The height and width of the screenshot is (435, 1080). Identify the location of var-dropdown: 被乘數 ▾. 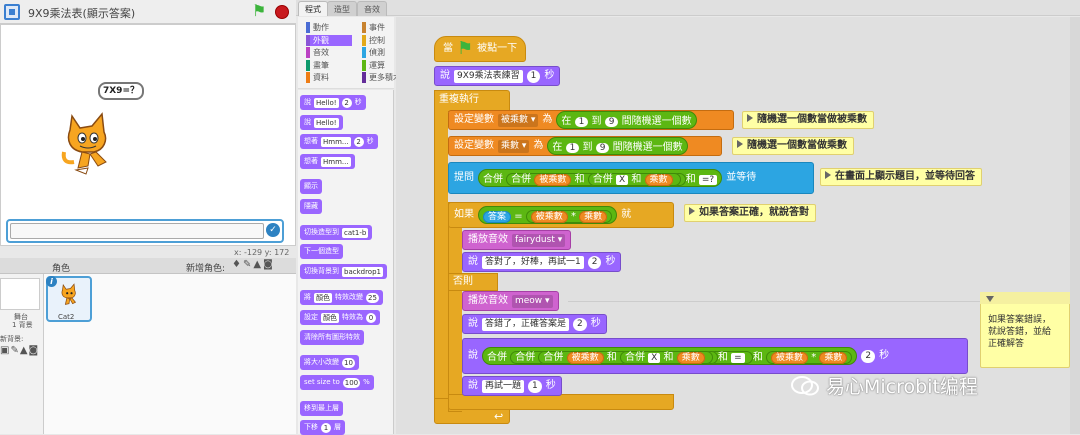
(518, 120).